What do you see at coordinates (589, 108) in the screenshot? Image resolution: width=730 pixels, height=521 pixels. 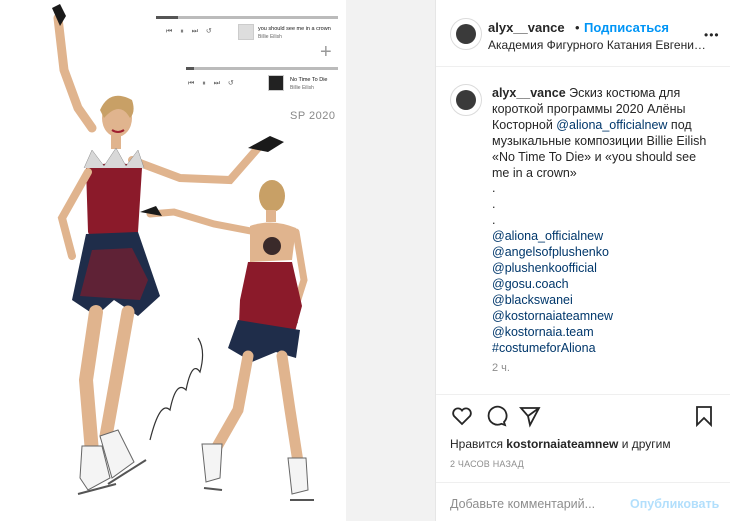 I see `caption-text: короткой программы 2020 Алёны` at bounding box center [589, 108].